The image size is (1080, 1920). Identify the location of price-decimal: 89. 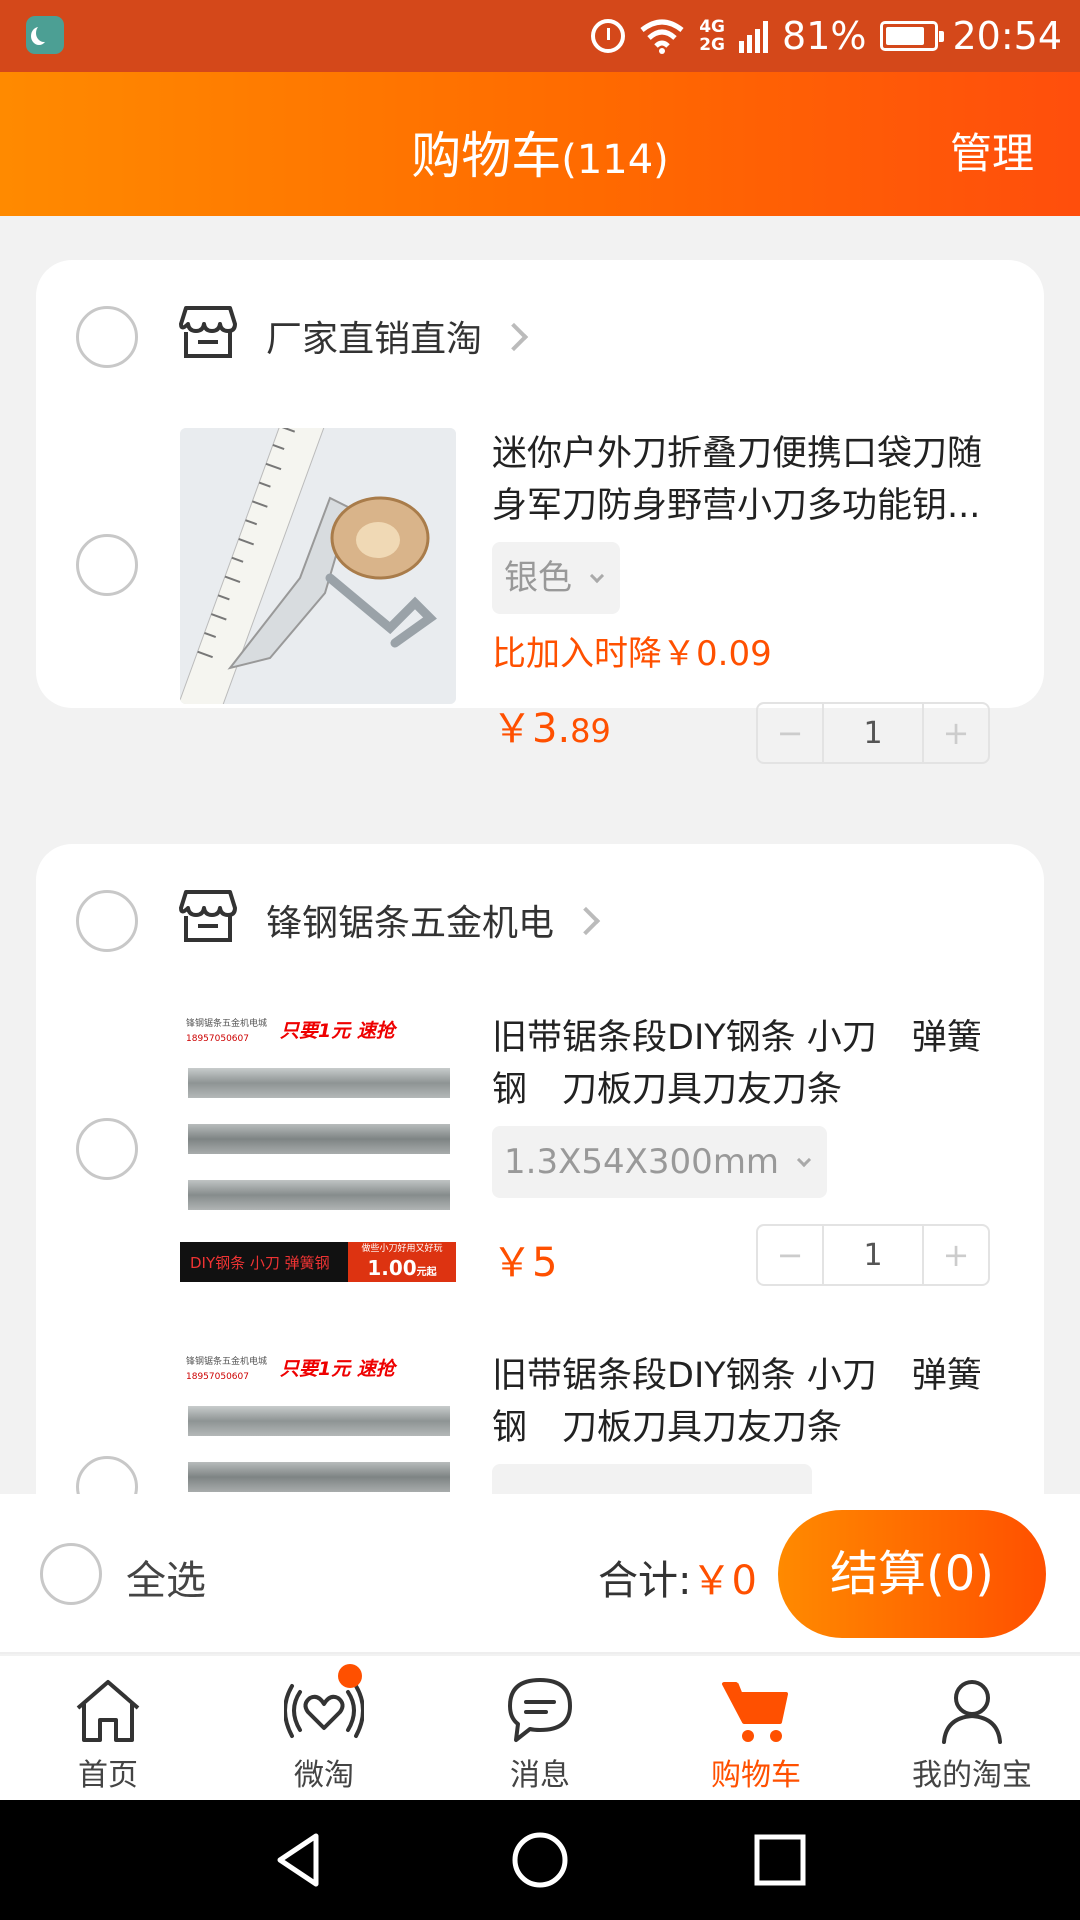
(590, 731).